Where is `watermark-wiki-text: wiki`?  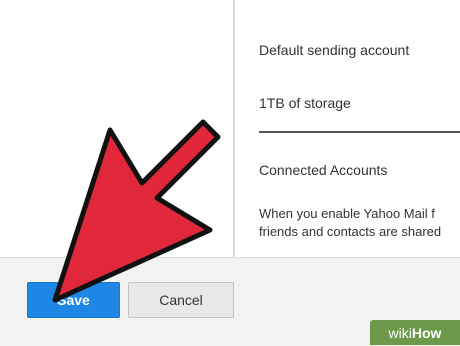
watermark-wiki-text: wiki is located at coordinates (400, 332).